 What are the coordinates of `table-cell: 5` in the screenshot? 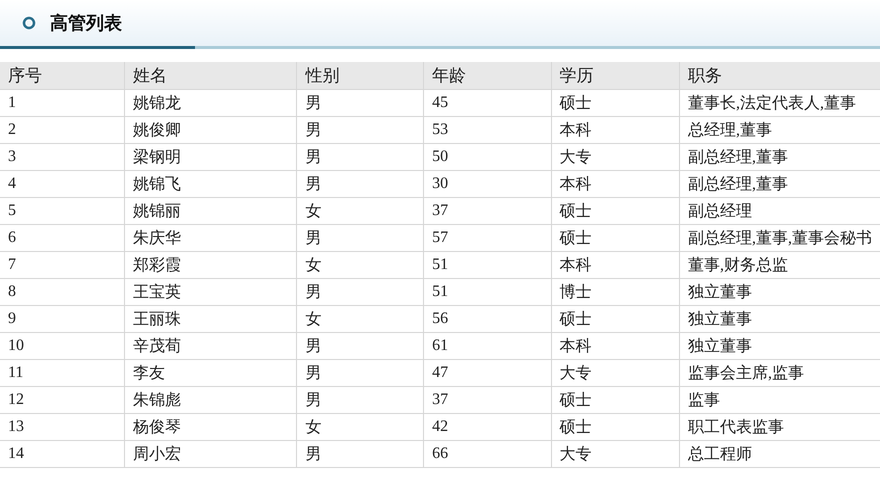 It's located at (62, 211).